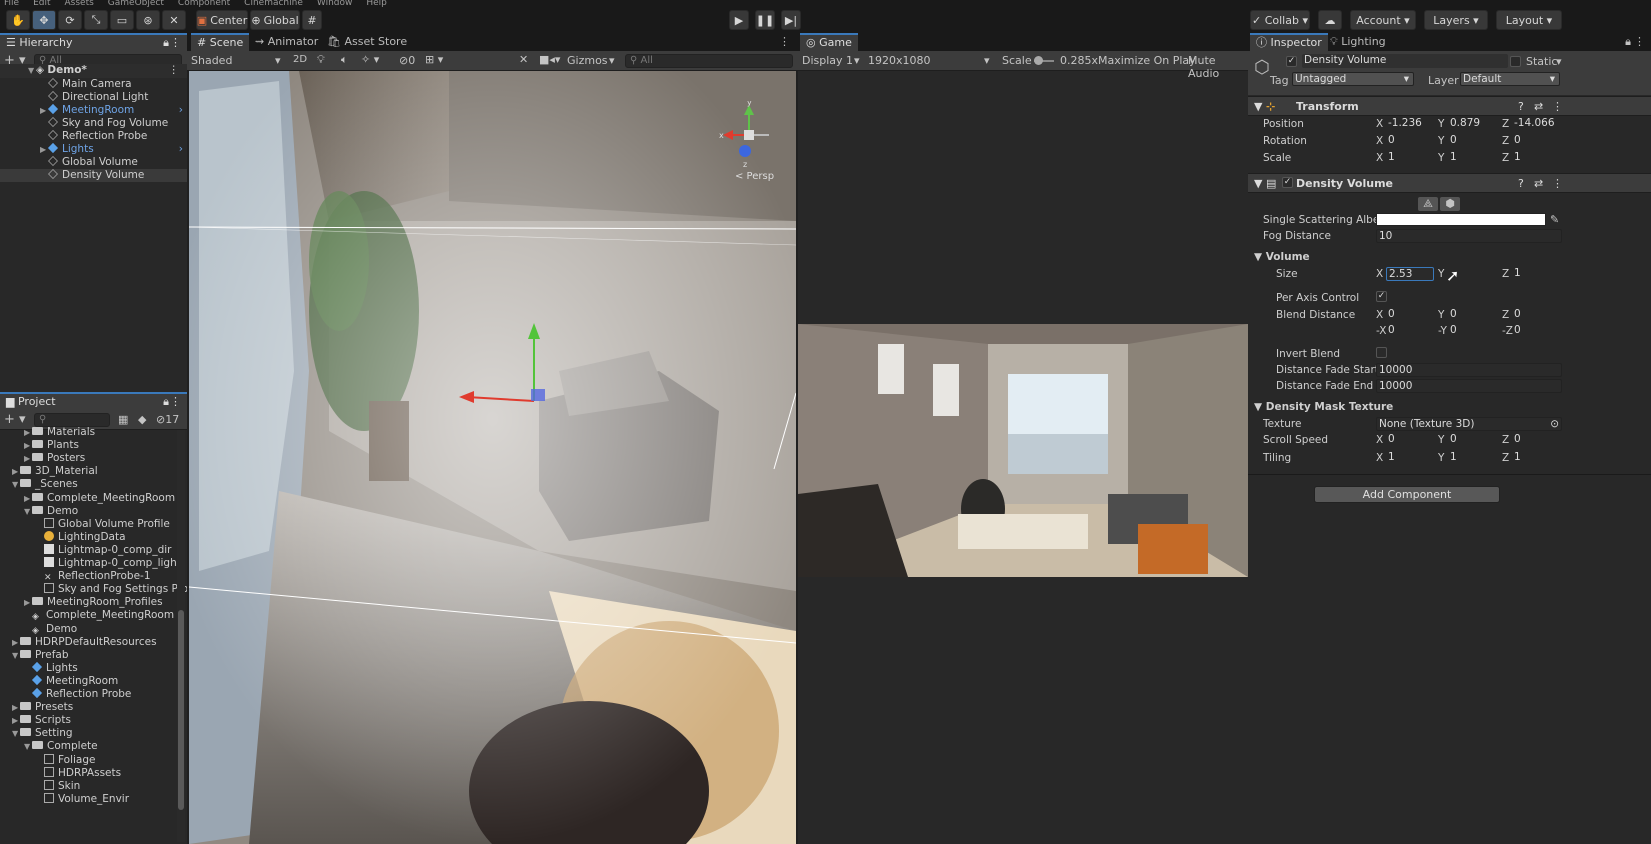 The image size is (1651, 844). Describe the element at coordinates (93, 537) in the screenshot. I see `project-item: LightingData` at that location.